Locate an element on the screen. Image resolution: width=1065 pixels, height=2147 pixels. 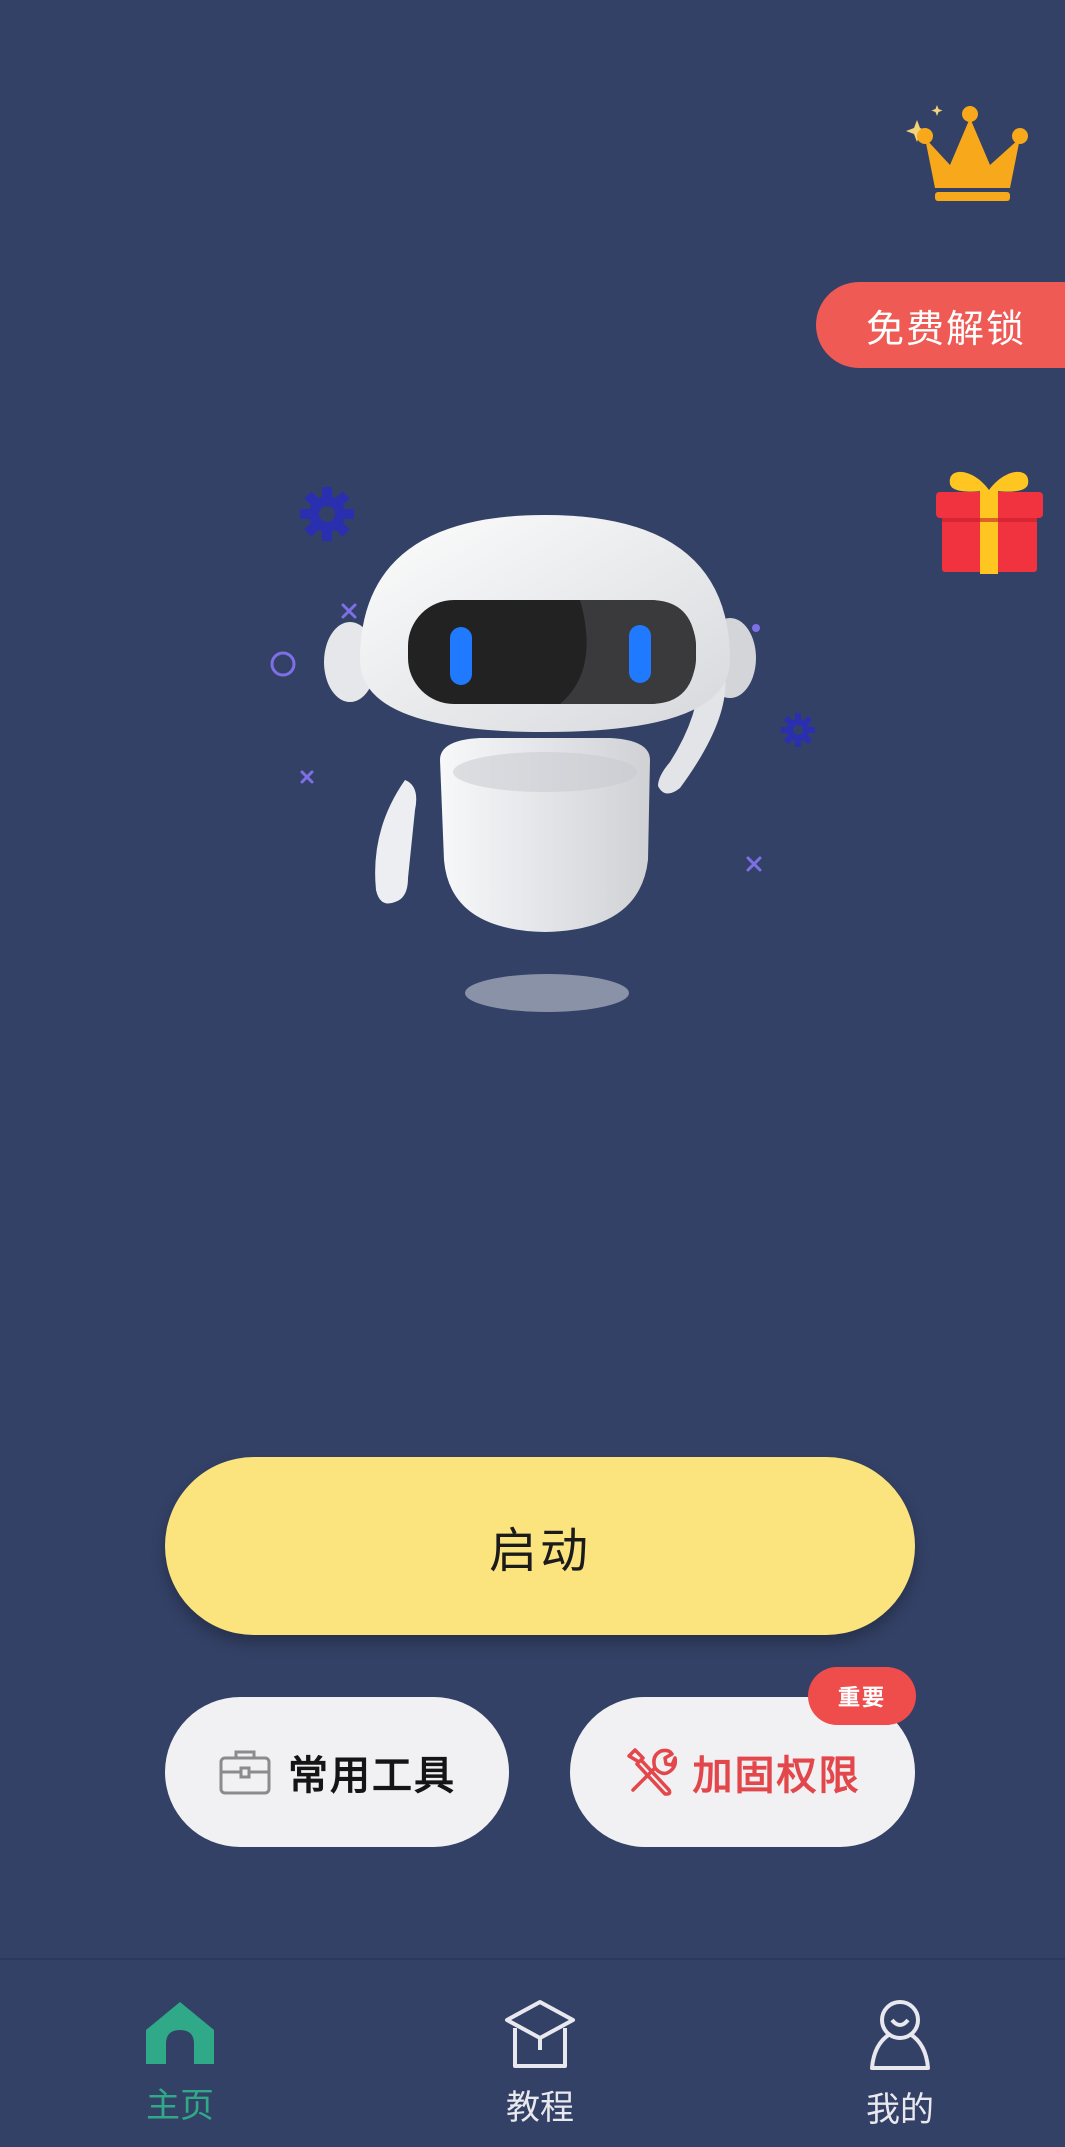
start-button-label: 启动 is located at coordinates (539, 1551).